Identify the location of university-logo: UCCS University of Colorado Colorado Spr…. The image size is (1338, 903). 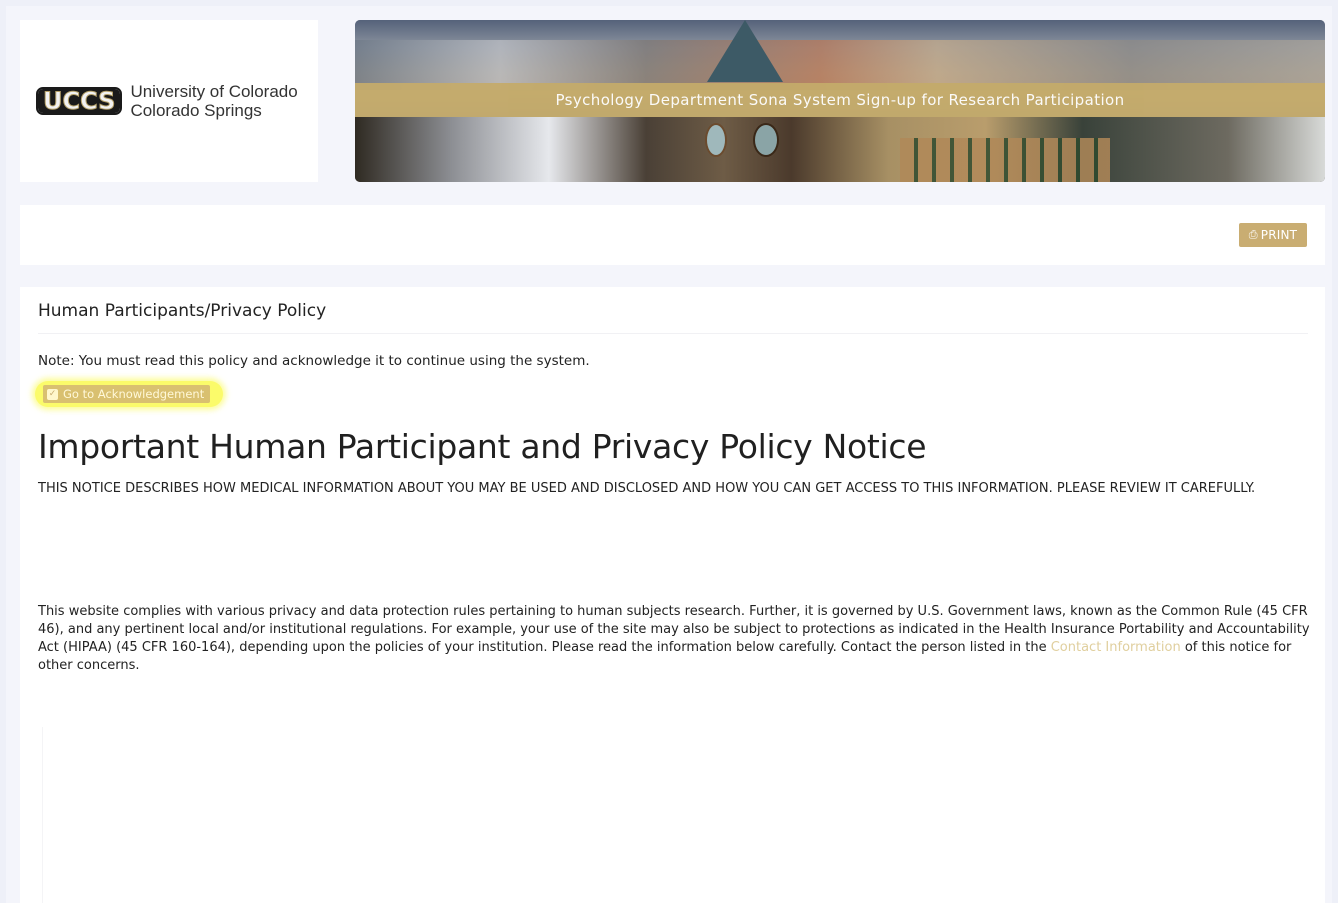
(169, 101).